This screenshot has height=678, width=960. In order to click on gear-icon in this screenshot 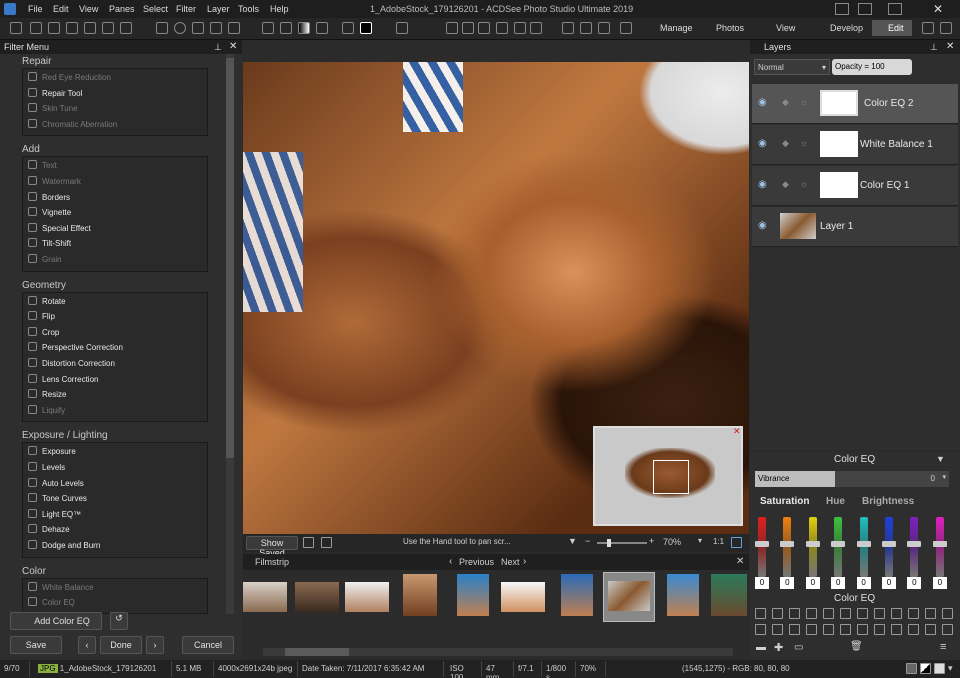, I will do `click(468, 28)`.